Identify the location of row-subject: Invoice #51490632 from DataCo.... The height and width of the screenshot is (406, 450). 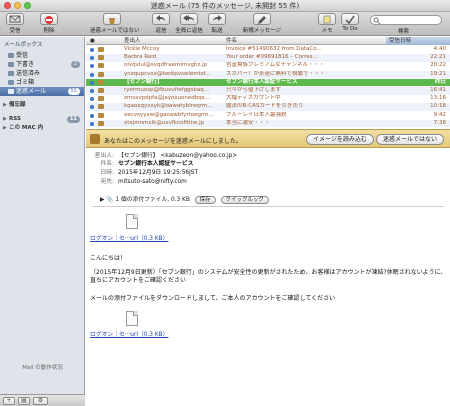
(274, 49).